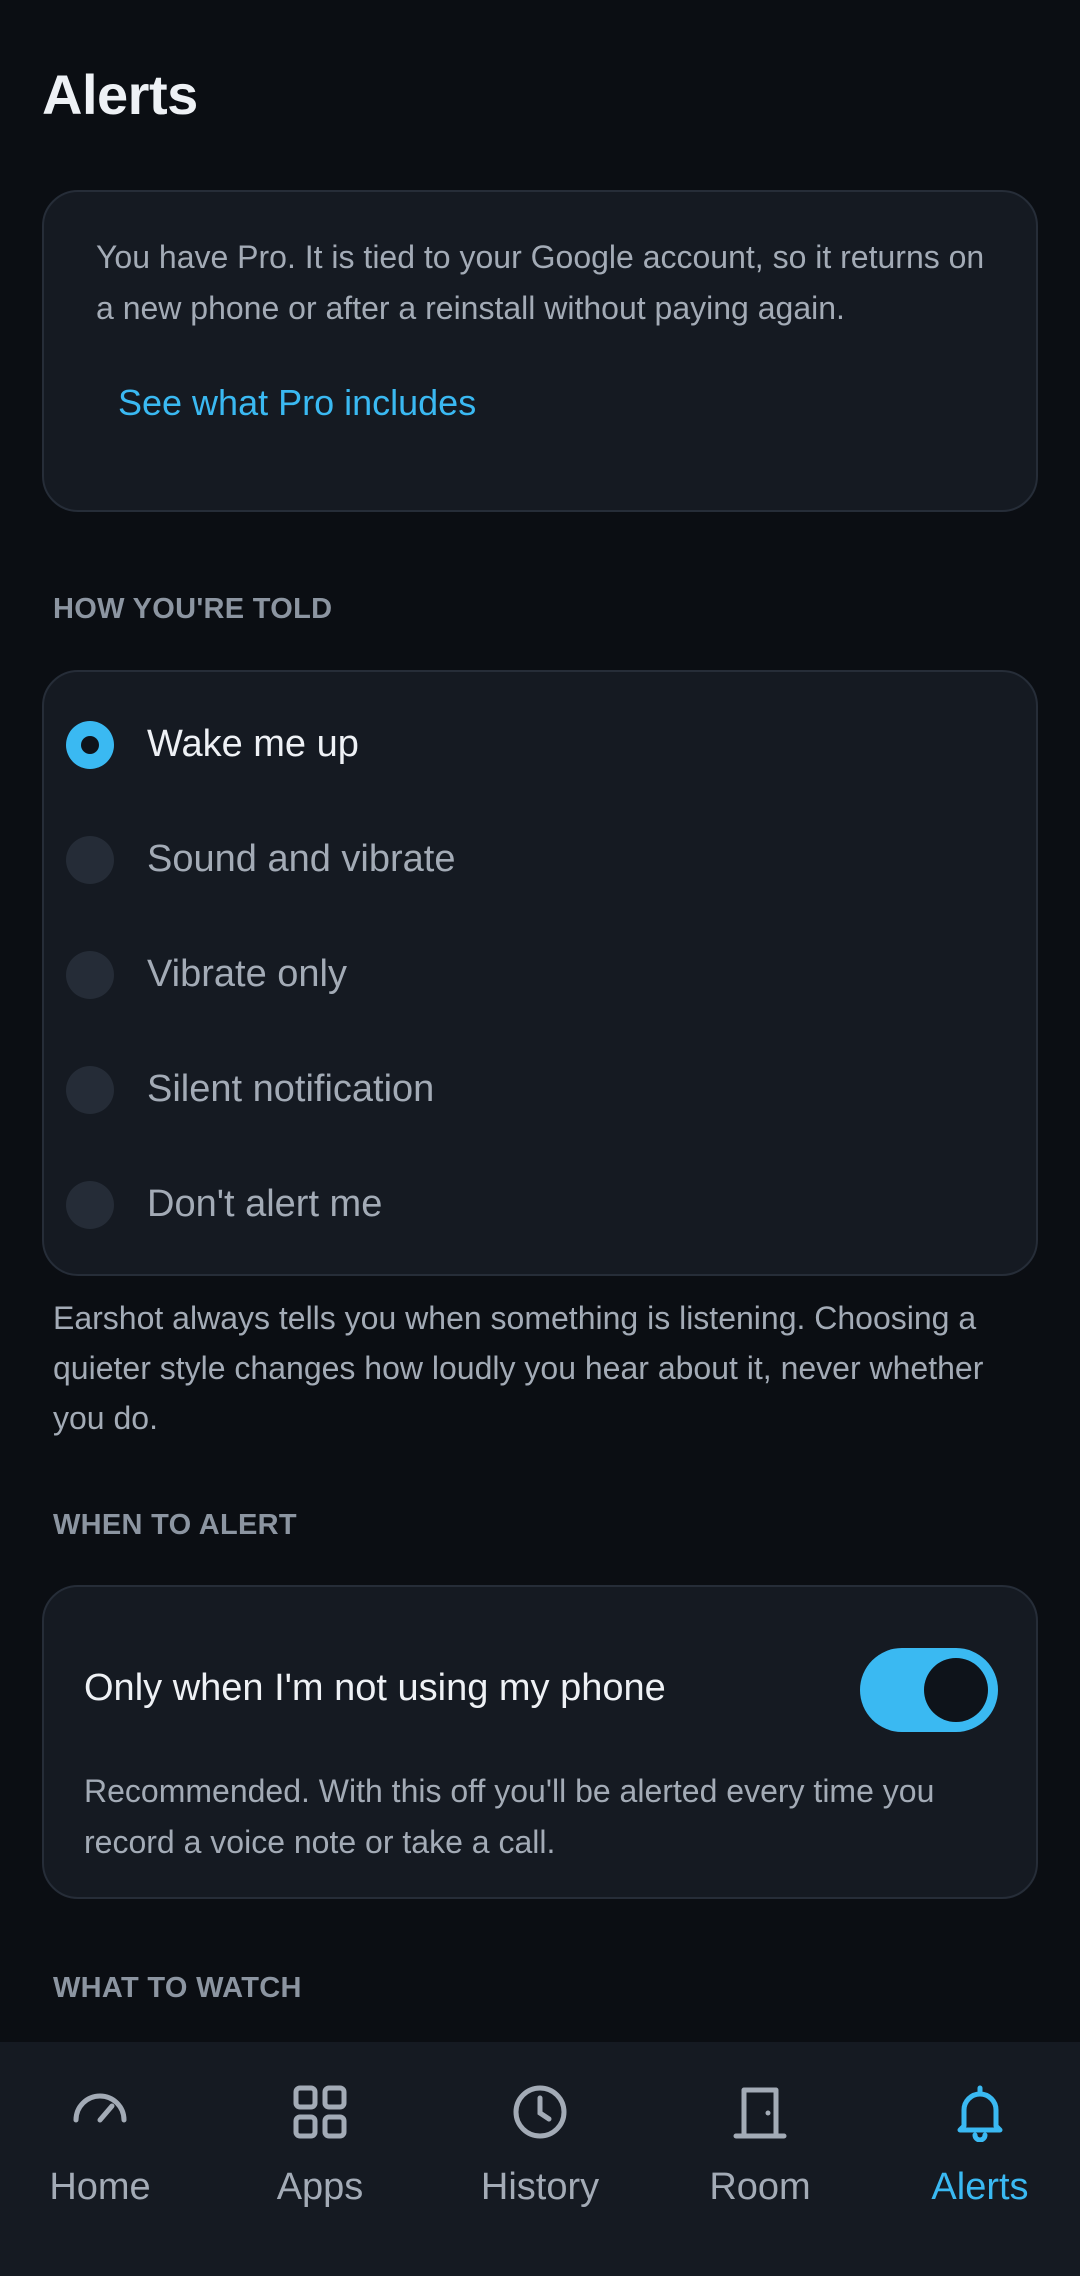 This screenshot has width=1080, height=2276. Describe the element at coordinates (291, 1089) in the screenshot. I see `radio-option-label: Silent notification` at that location.